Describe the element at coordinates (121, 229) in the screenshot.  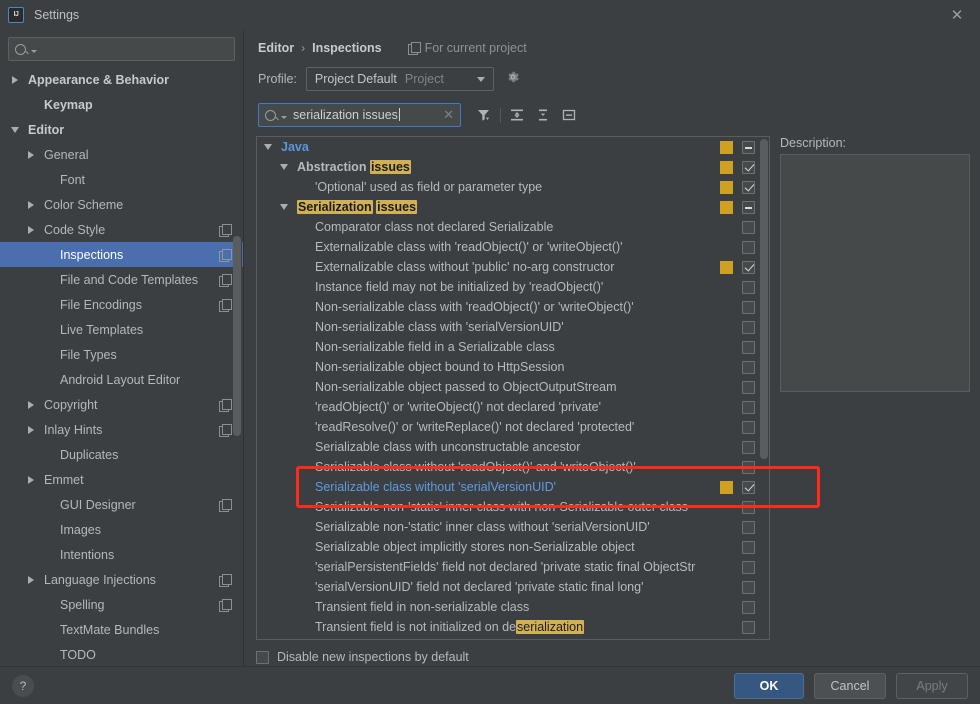
I see `sidebar-item-code-style: Code Style` at that location.